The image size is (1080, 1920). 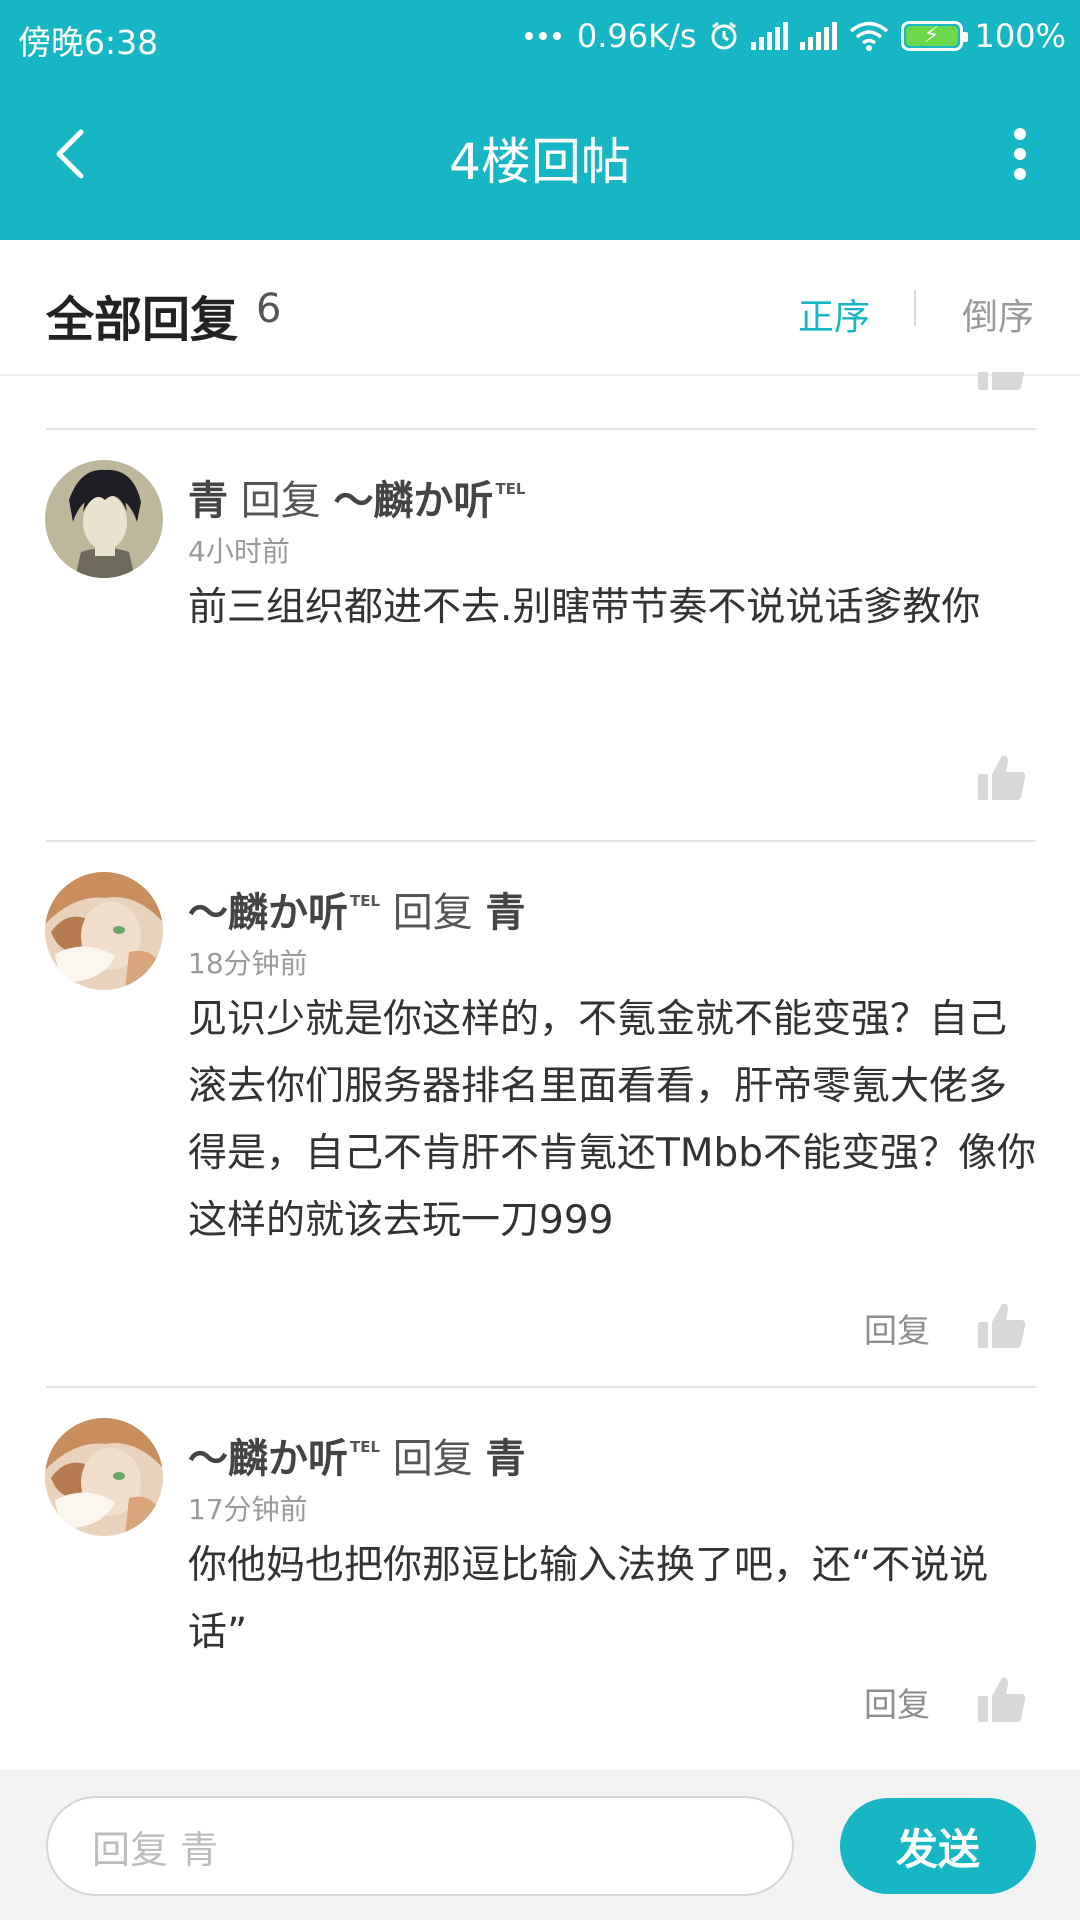 I want to click on reply-composer: 回复 青 发送, so click(x=540, y=1845).